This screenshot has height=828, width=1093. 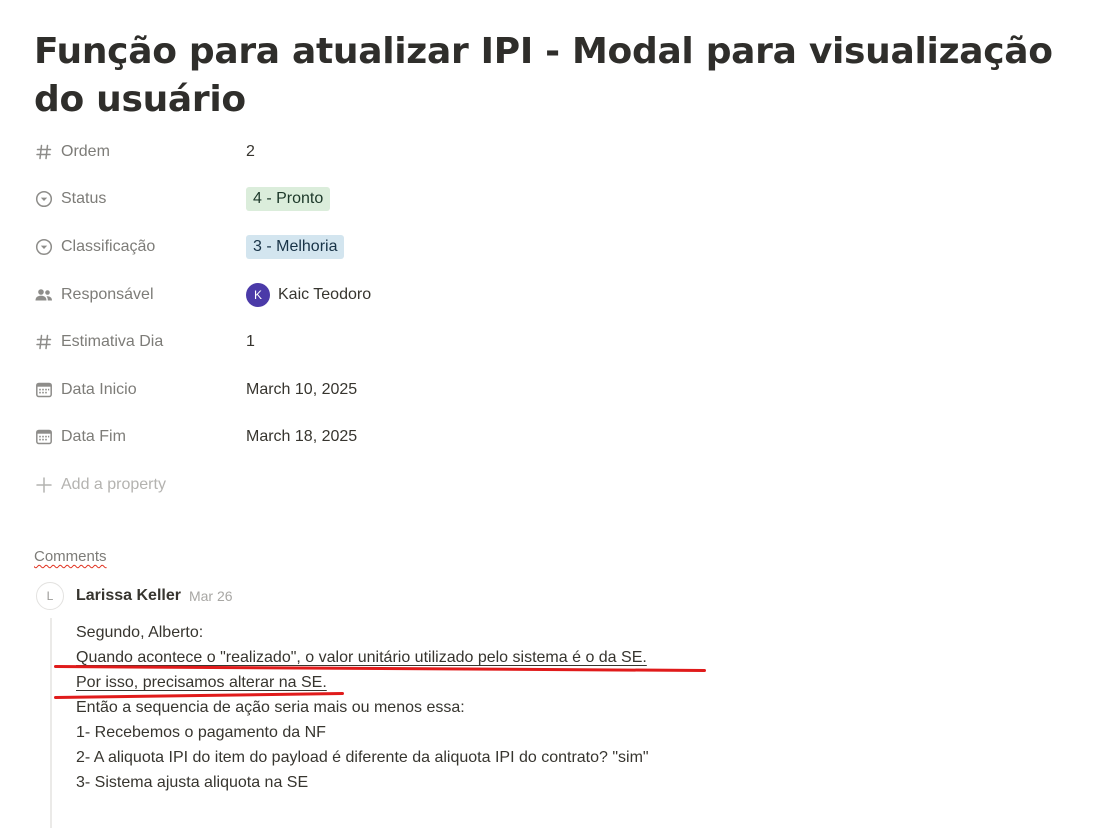 What do you see at coordinates (44, 295) in the screenshot?
I see `people-icon` at bounding box center [44, 295].